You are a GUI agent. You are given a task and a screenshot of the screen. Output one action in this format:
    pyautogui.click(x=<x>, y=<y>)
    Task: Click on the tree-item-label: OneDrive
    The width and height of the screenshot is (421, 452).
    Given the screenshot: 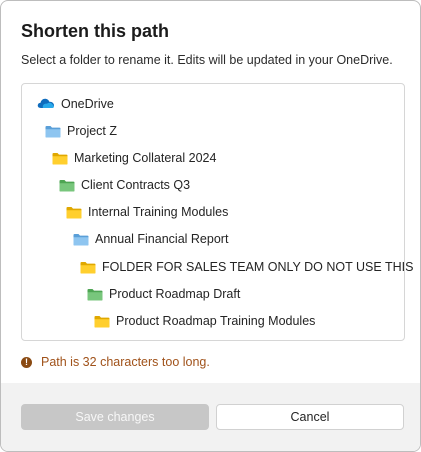 What is the action you would take?
    pyautogui.click(x=87, y=104)
    